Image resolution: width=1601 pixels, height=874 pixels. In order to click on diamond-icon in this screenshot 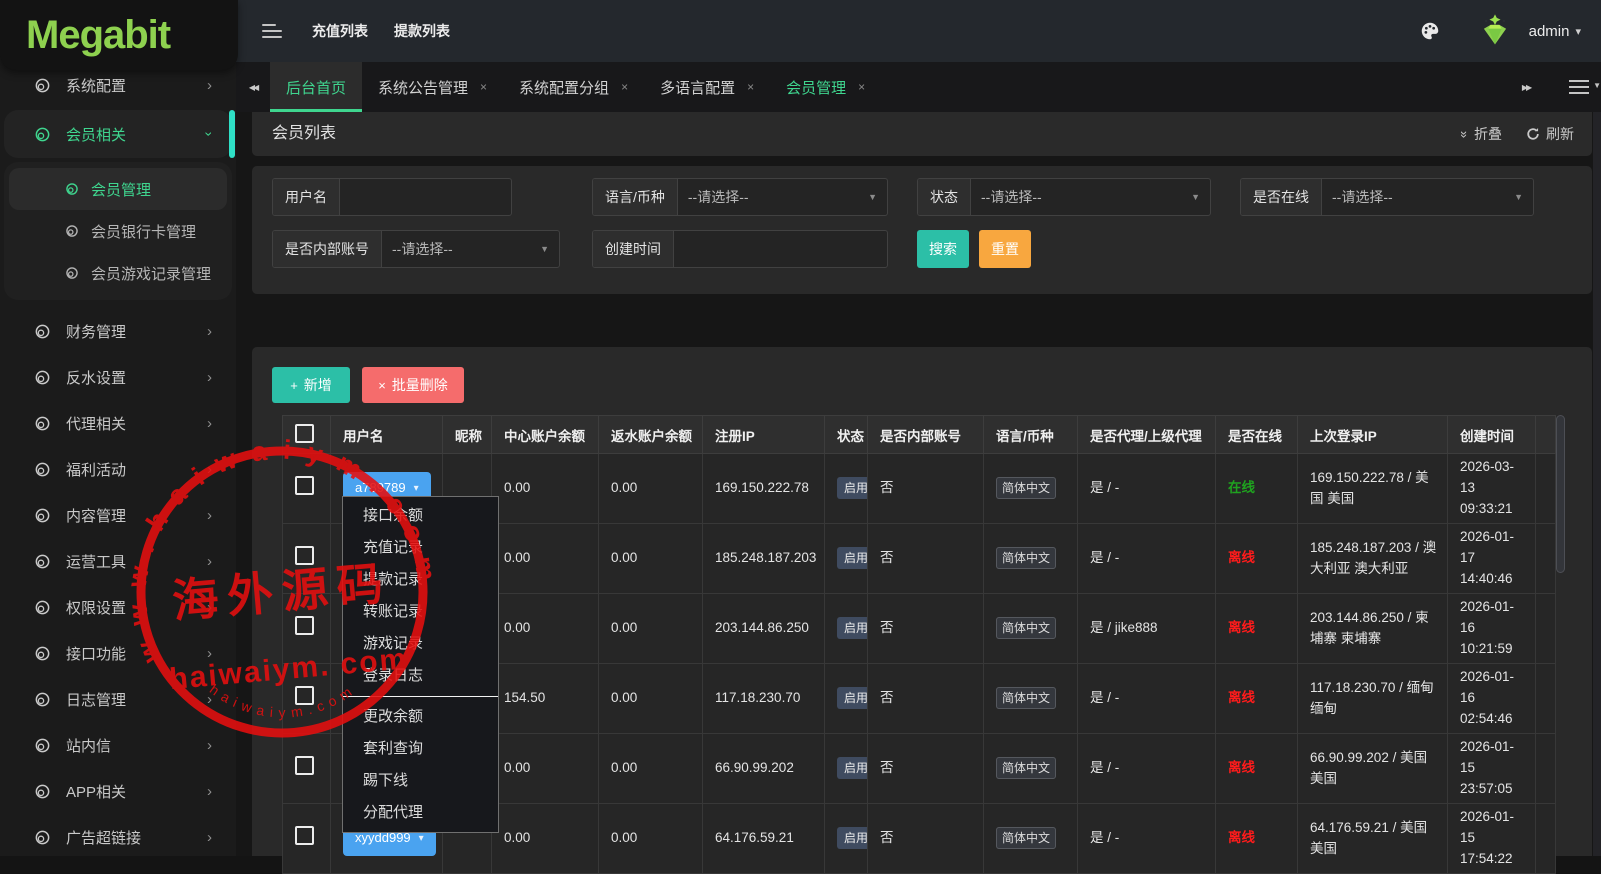, I will do `click(1495, 31)`.